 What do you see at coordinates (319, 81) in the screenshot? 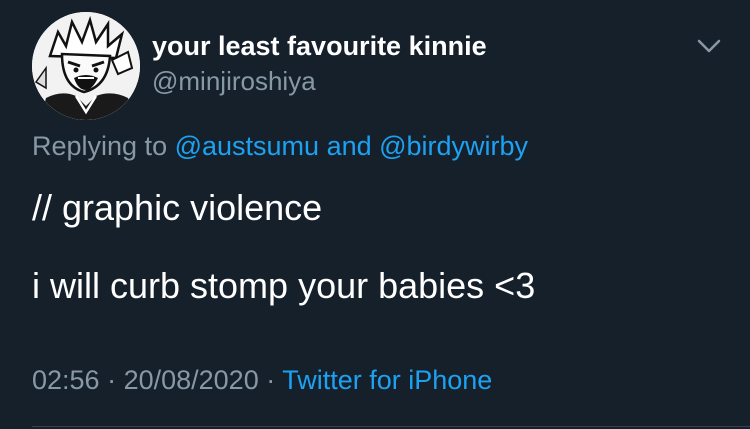
I see `user-handle: @minjiroshiya` at bounding box center [319, 81].